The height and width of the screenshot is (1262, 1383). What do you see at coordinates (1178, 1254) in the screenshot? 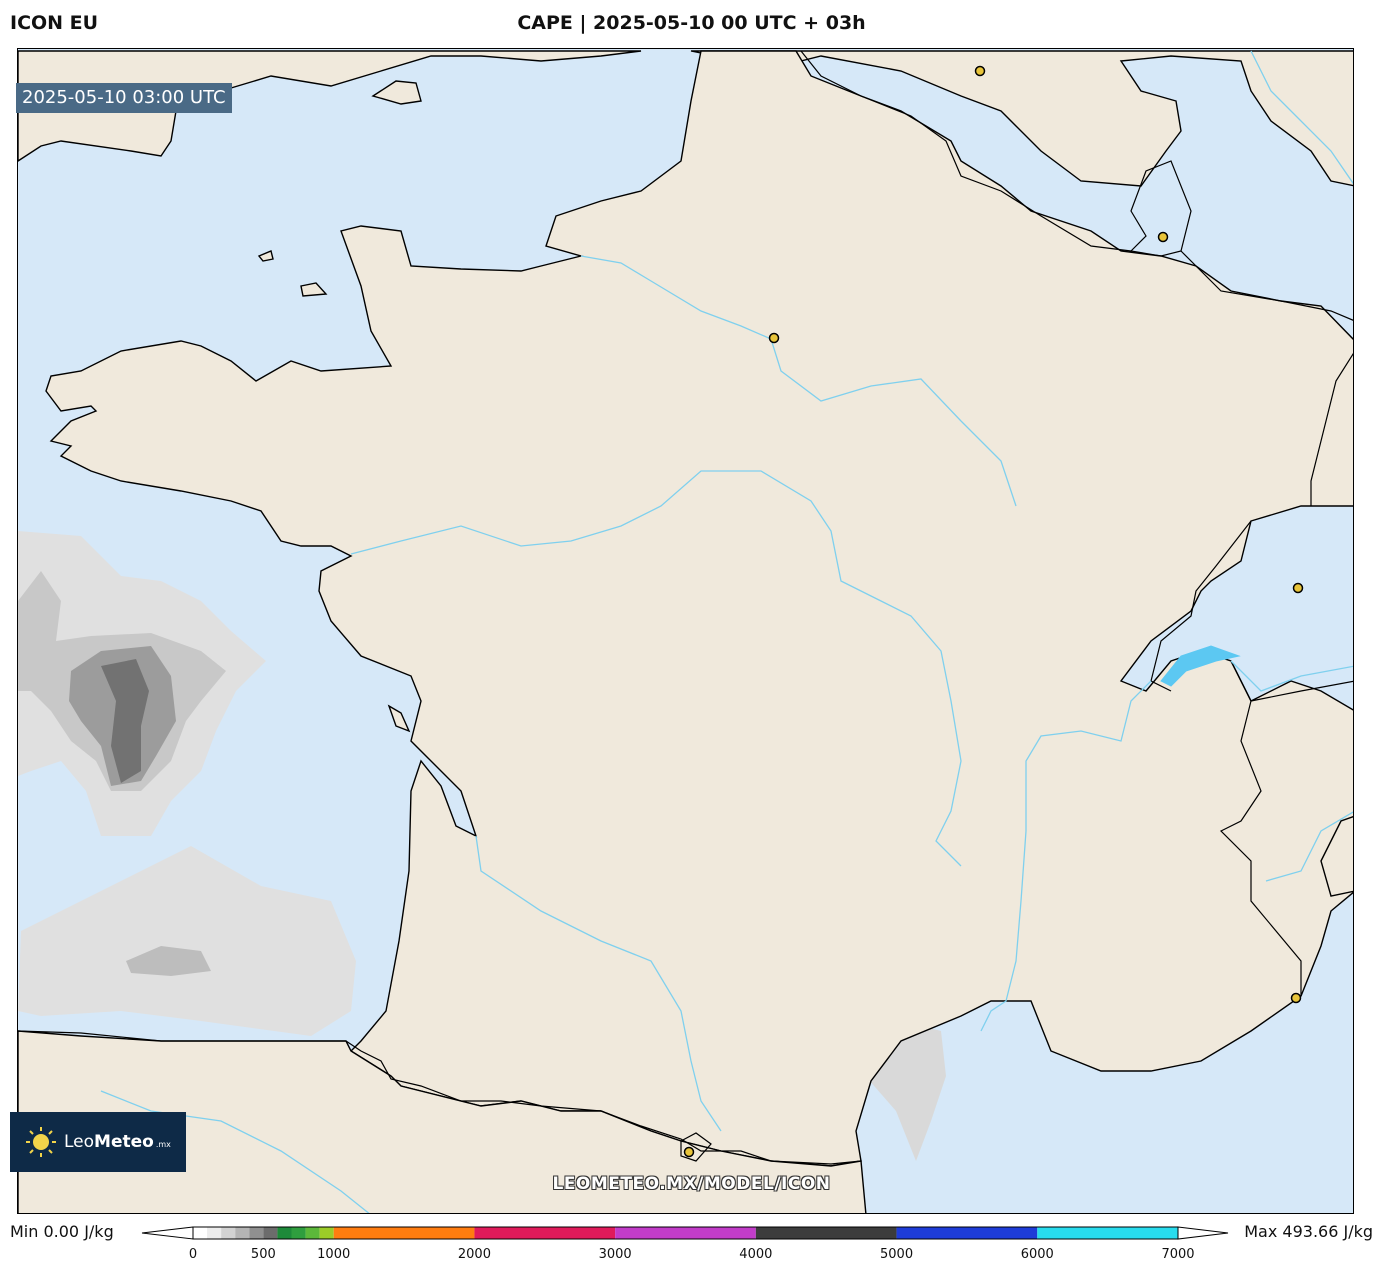
I see `colorbar-tick-label: 7000` at bounding box center [1178, 1254].